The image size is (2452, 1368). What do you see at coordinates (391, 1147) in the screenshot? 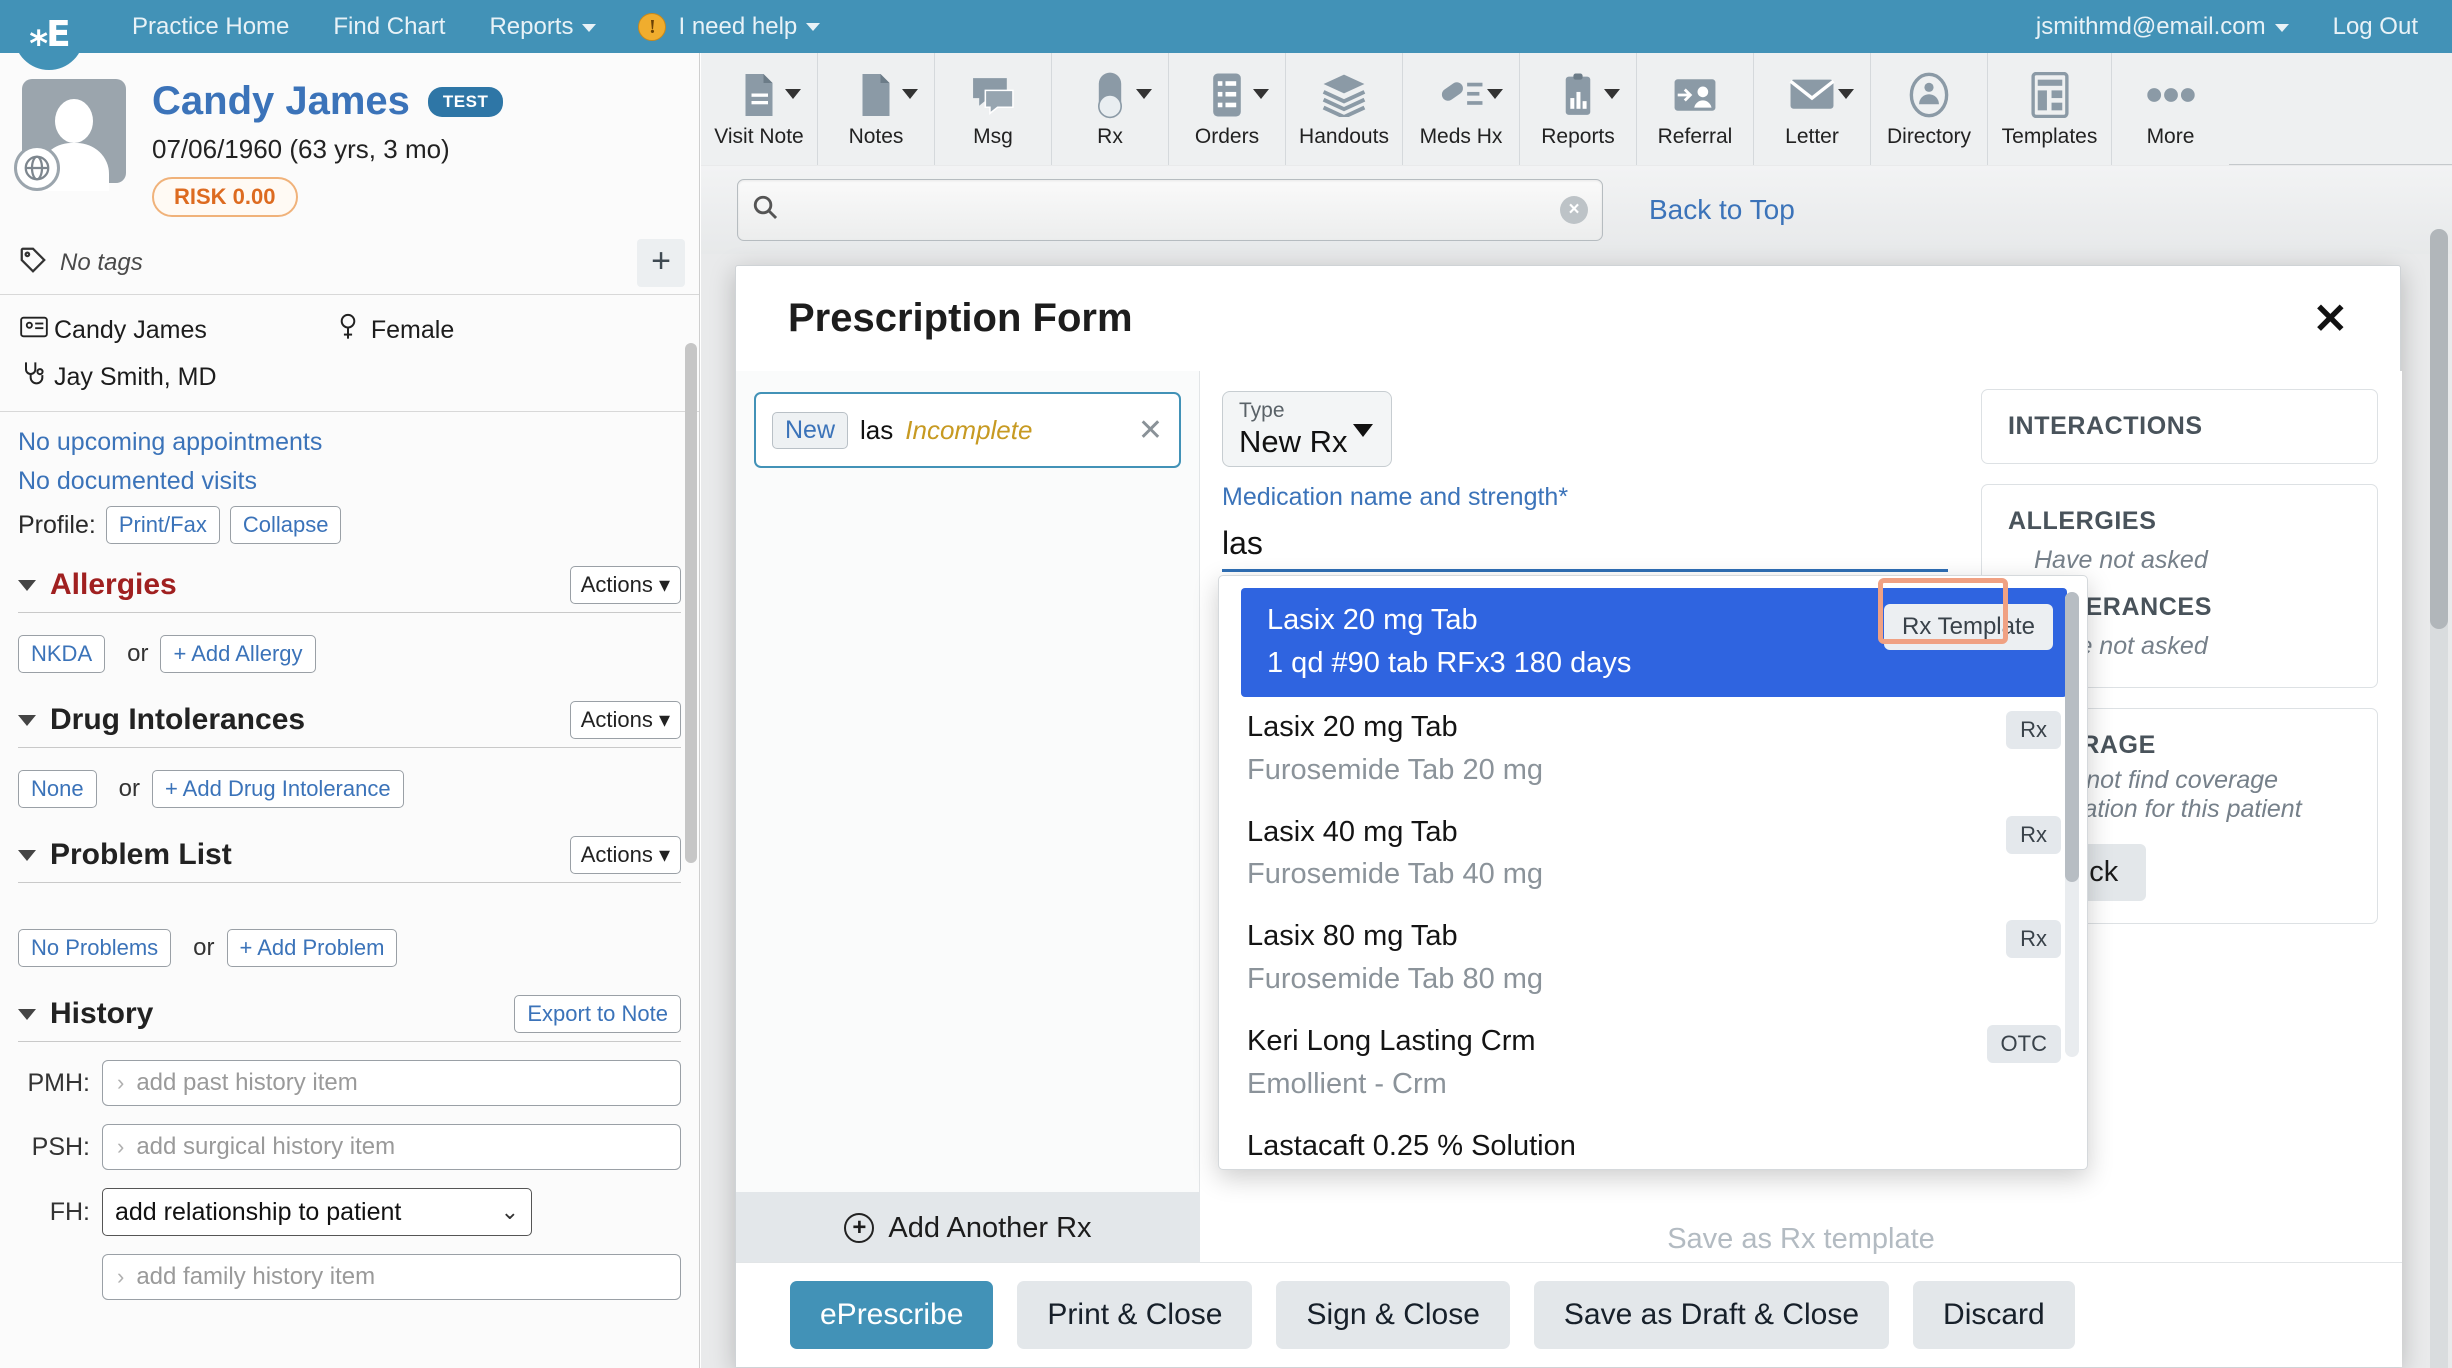
I see `psh-input: › add surgical history item` at bounding box center [391, 1147].